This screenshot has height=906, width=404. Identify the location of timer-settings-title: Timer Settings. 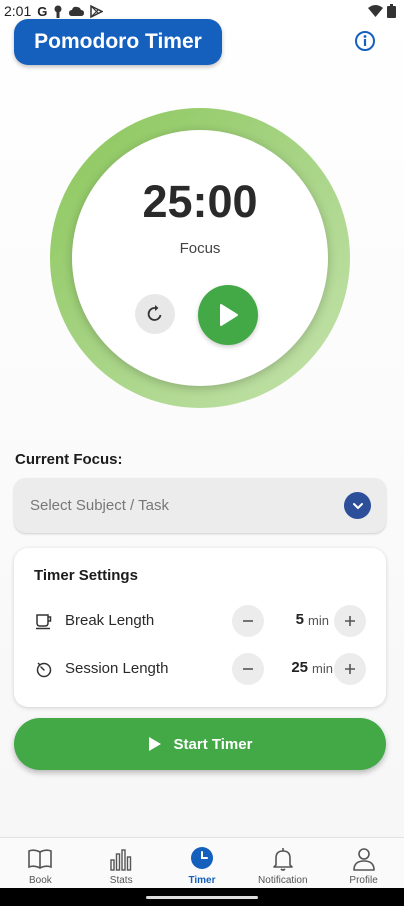
(86, 575).